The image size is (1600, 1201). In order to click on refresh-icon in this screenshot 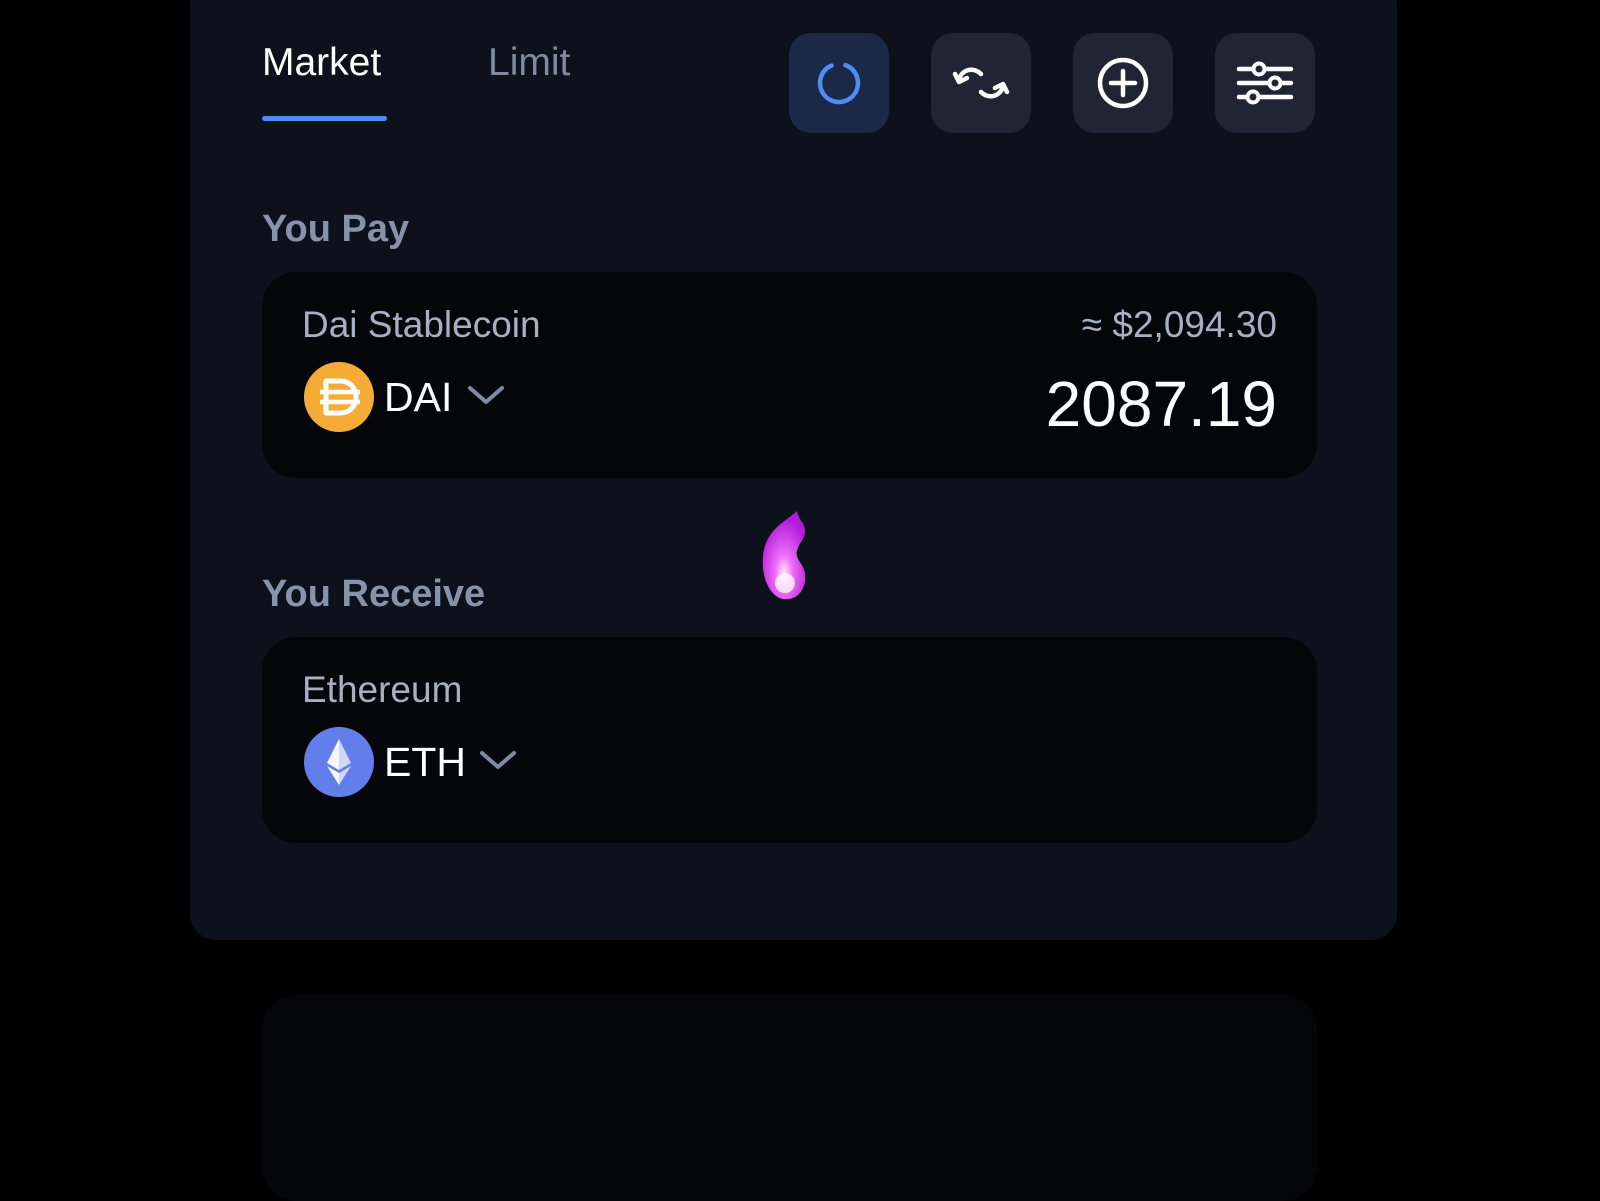, I will do `click(839, 83)`.